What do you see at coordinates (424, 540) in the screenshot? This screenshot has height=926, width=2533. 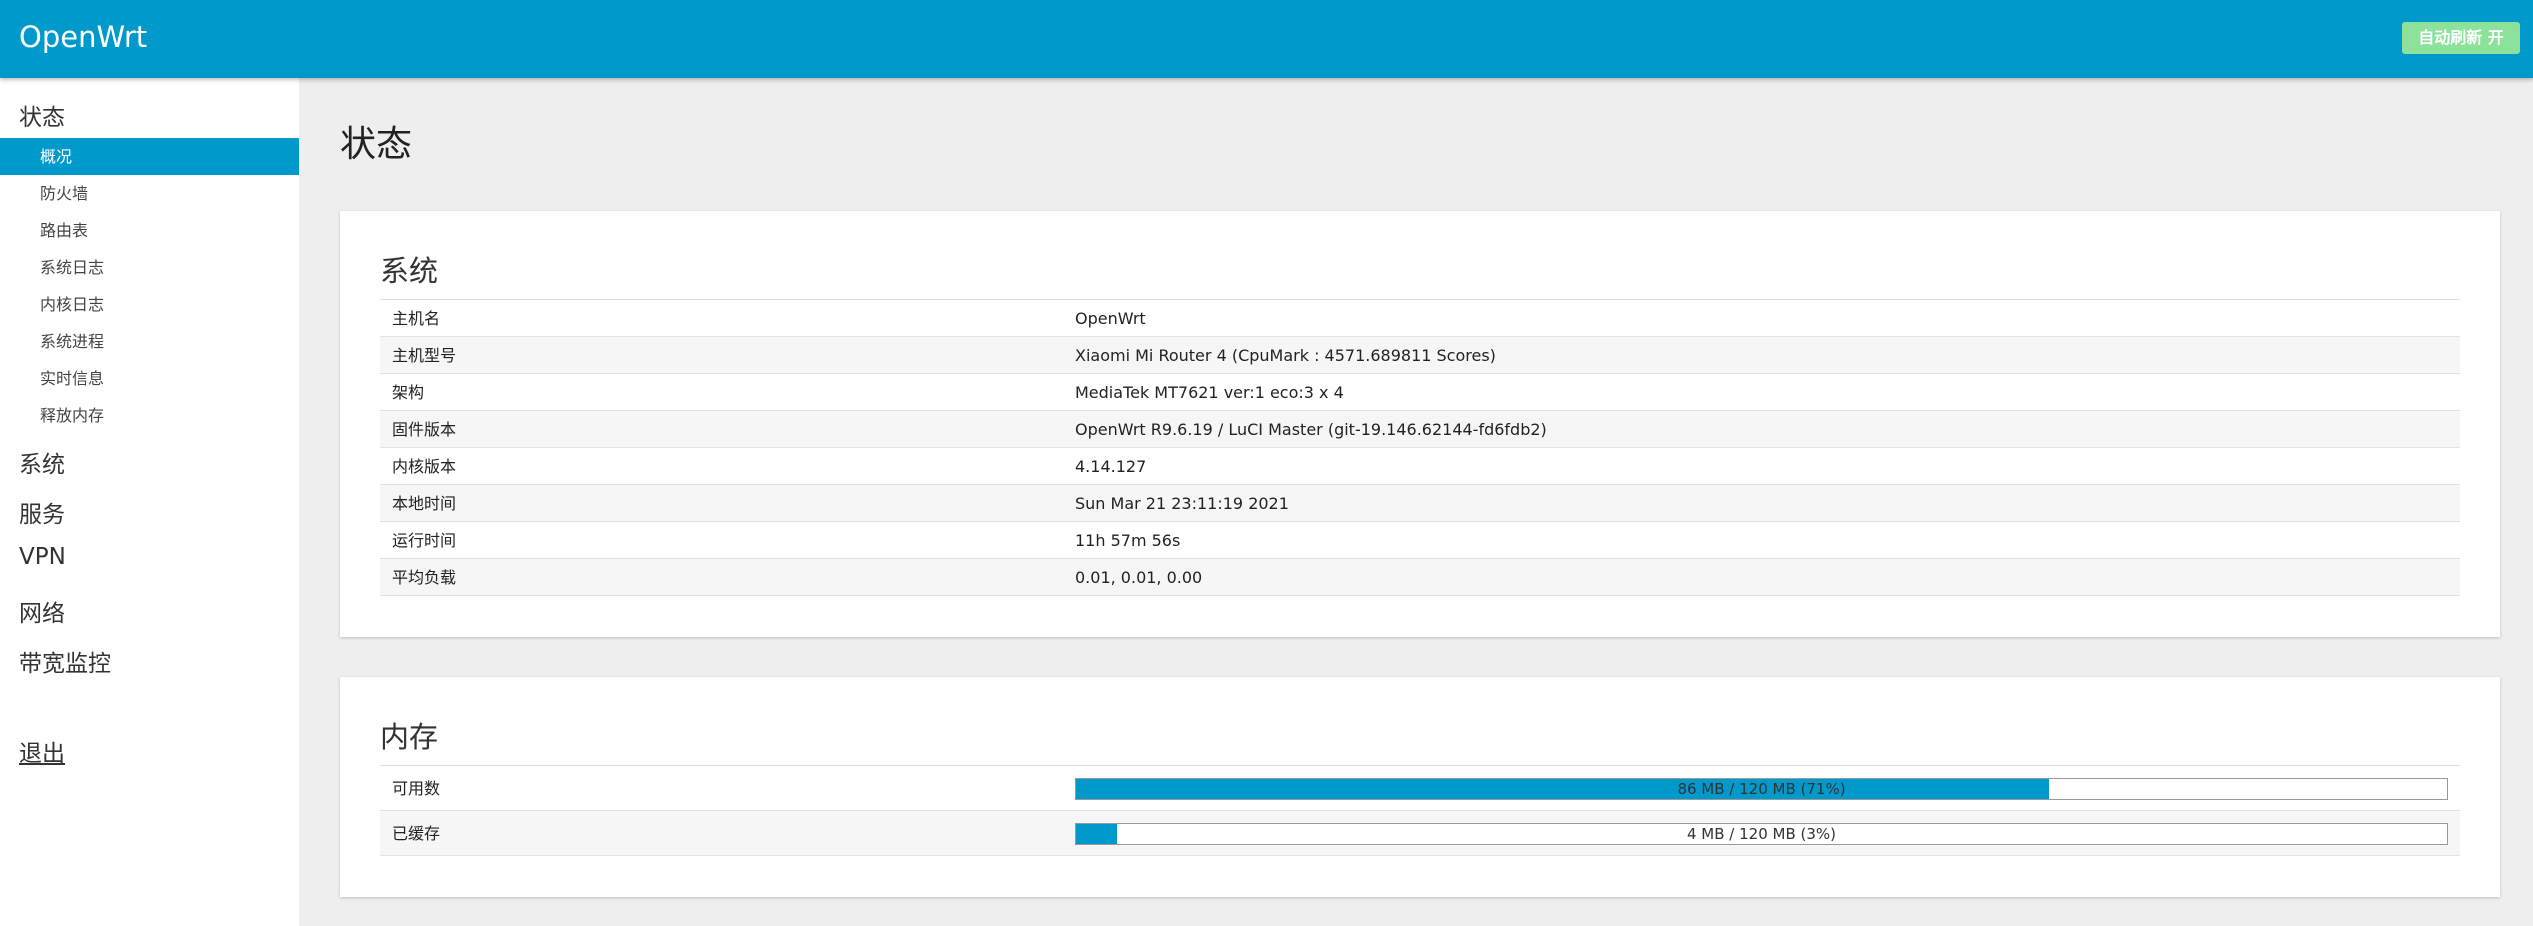 I see `row-key: 运行时间` at bounding box center [424, 540].